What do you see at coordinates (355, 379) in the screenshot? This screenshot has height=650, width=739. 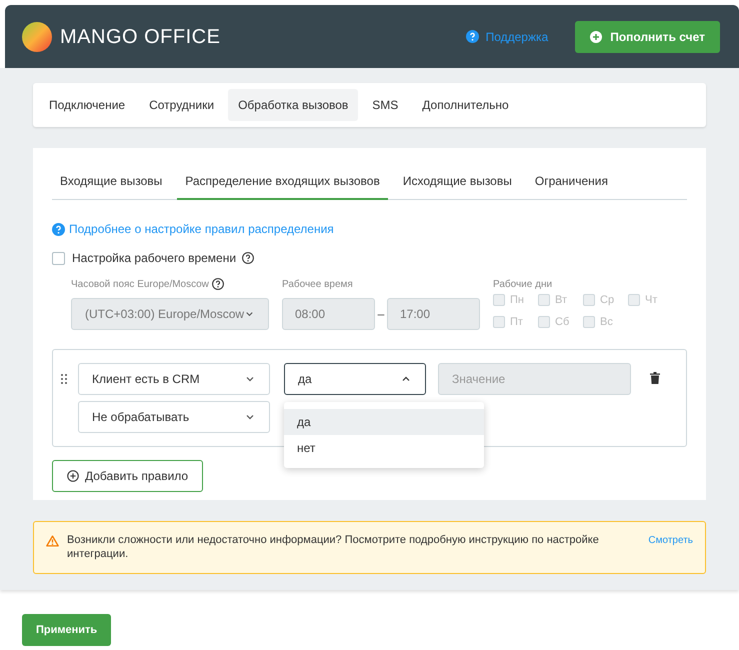 I see `operator-select: да` at bounding box center [355, 379].